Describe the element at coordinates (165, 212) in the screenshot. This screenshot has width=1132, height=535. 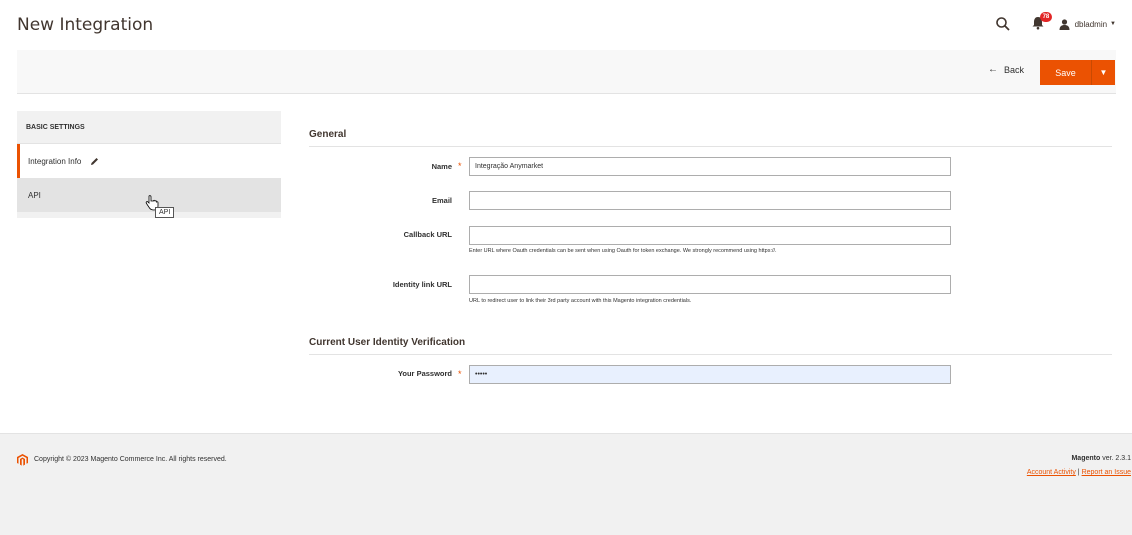
I see `tooltip: API` at that location.